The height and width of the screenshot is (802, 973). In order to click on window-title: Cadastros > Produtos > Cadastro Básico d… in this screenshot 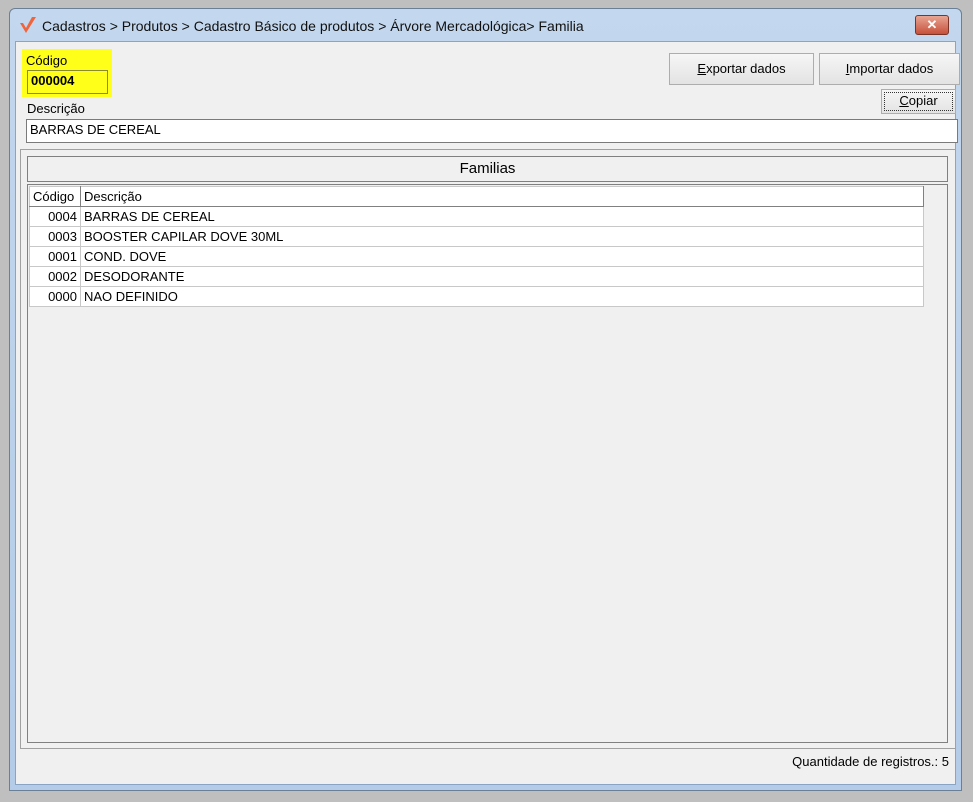, I will do `click(313, 26)`.